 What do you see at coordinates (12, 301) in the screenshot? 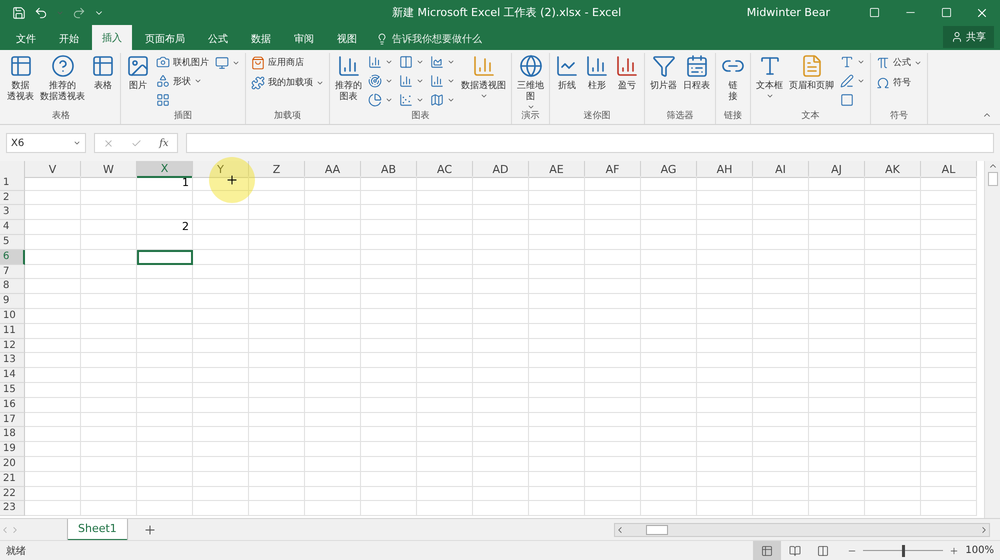
I see `row-header: 9` at bounding box center [12, 301].